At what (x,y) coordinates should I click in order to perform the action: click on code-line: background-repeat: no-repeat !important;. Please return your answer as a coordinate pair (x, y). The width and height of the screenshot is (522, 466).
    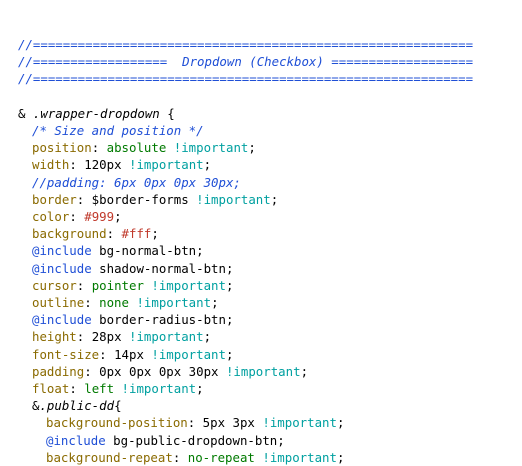
    Looking at the image, I should click on (195, 457).